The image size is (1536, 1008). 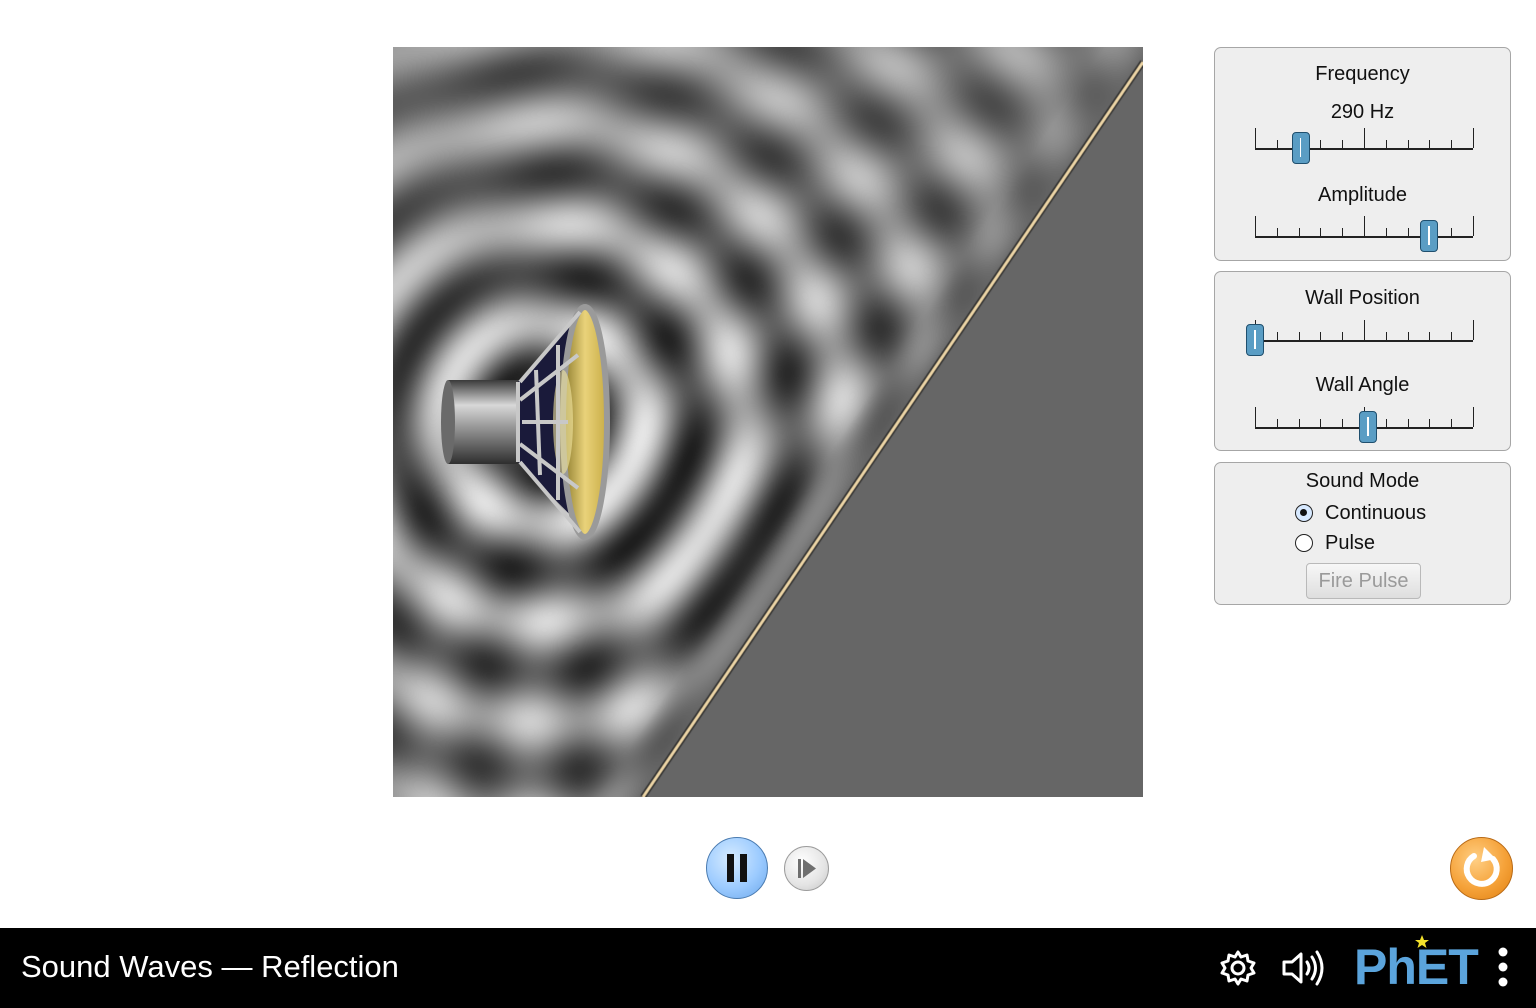 I want to click on wall-controls-panel: Wall Position Wall Angle, so click(x=1362, y=361).